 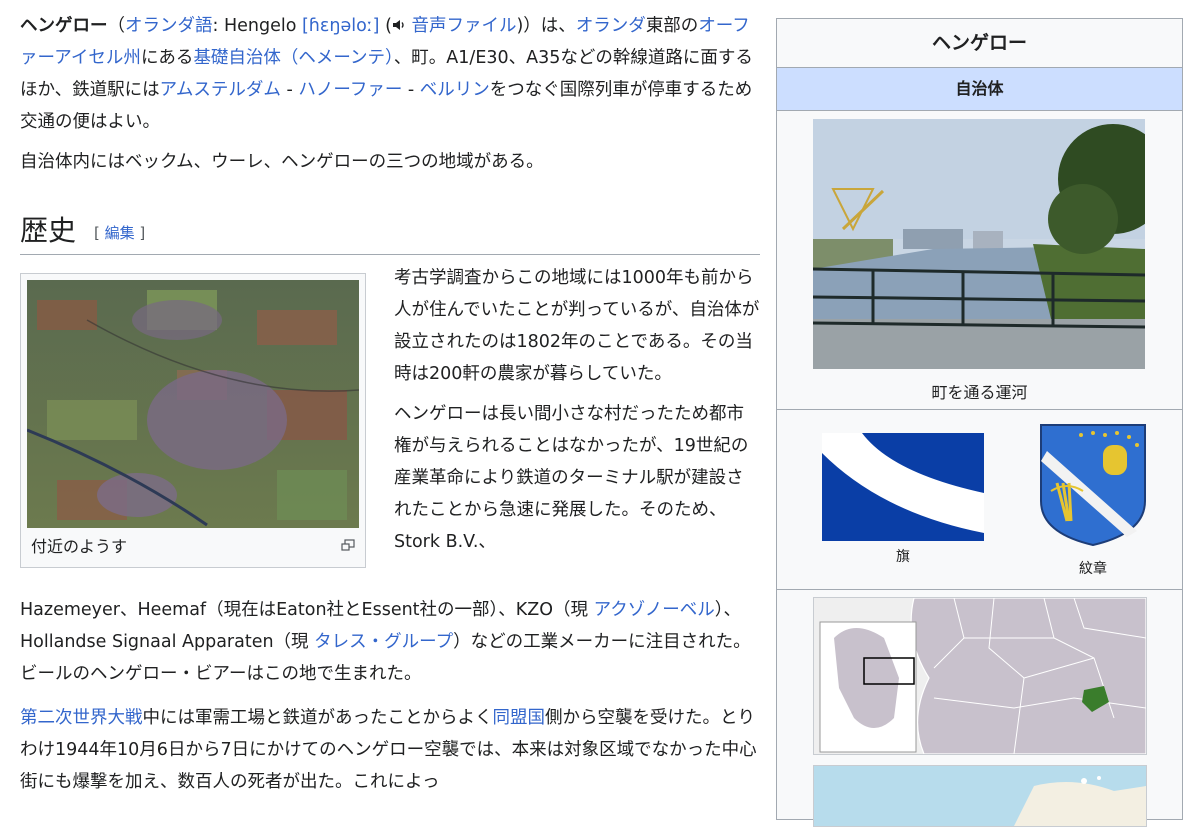 I want to click on edit-link: 編集, so click(x=120, y=233).